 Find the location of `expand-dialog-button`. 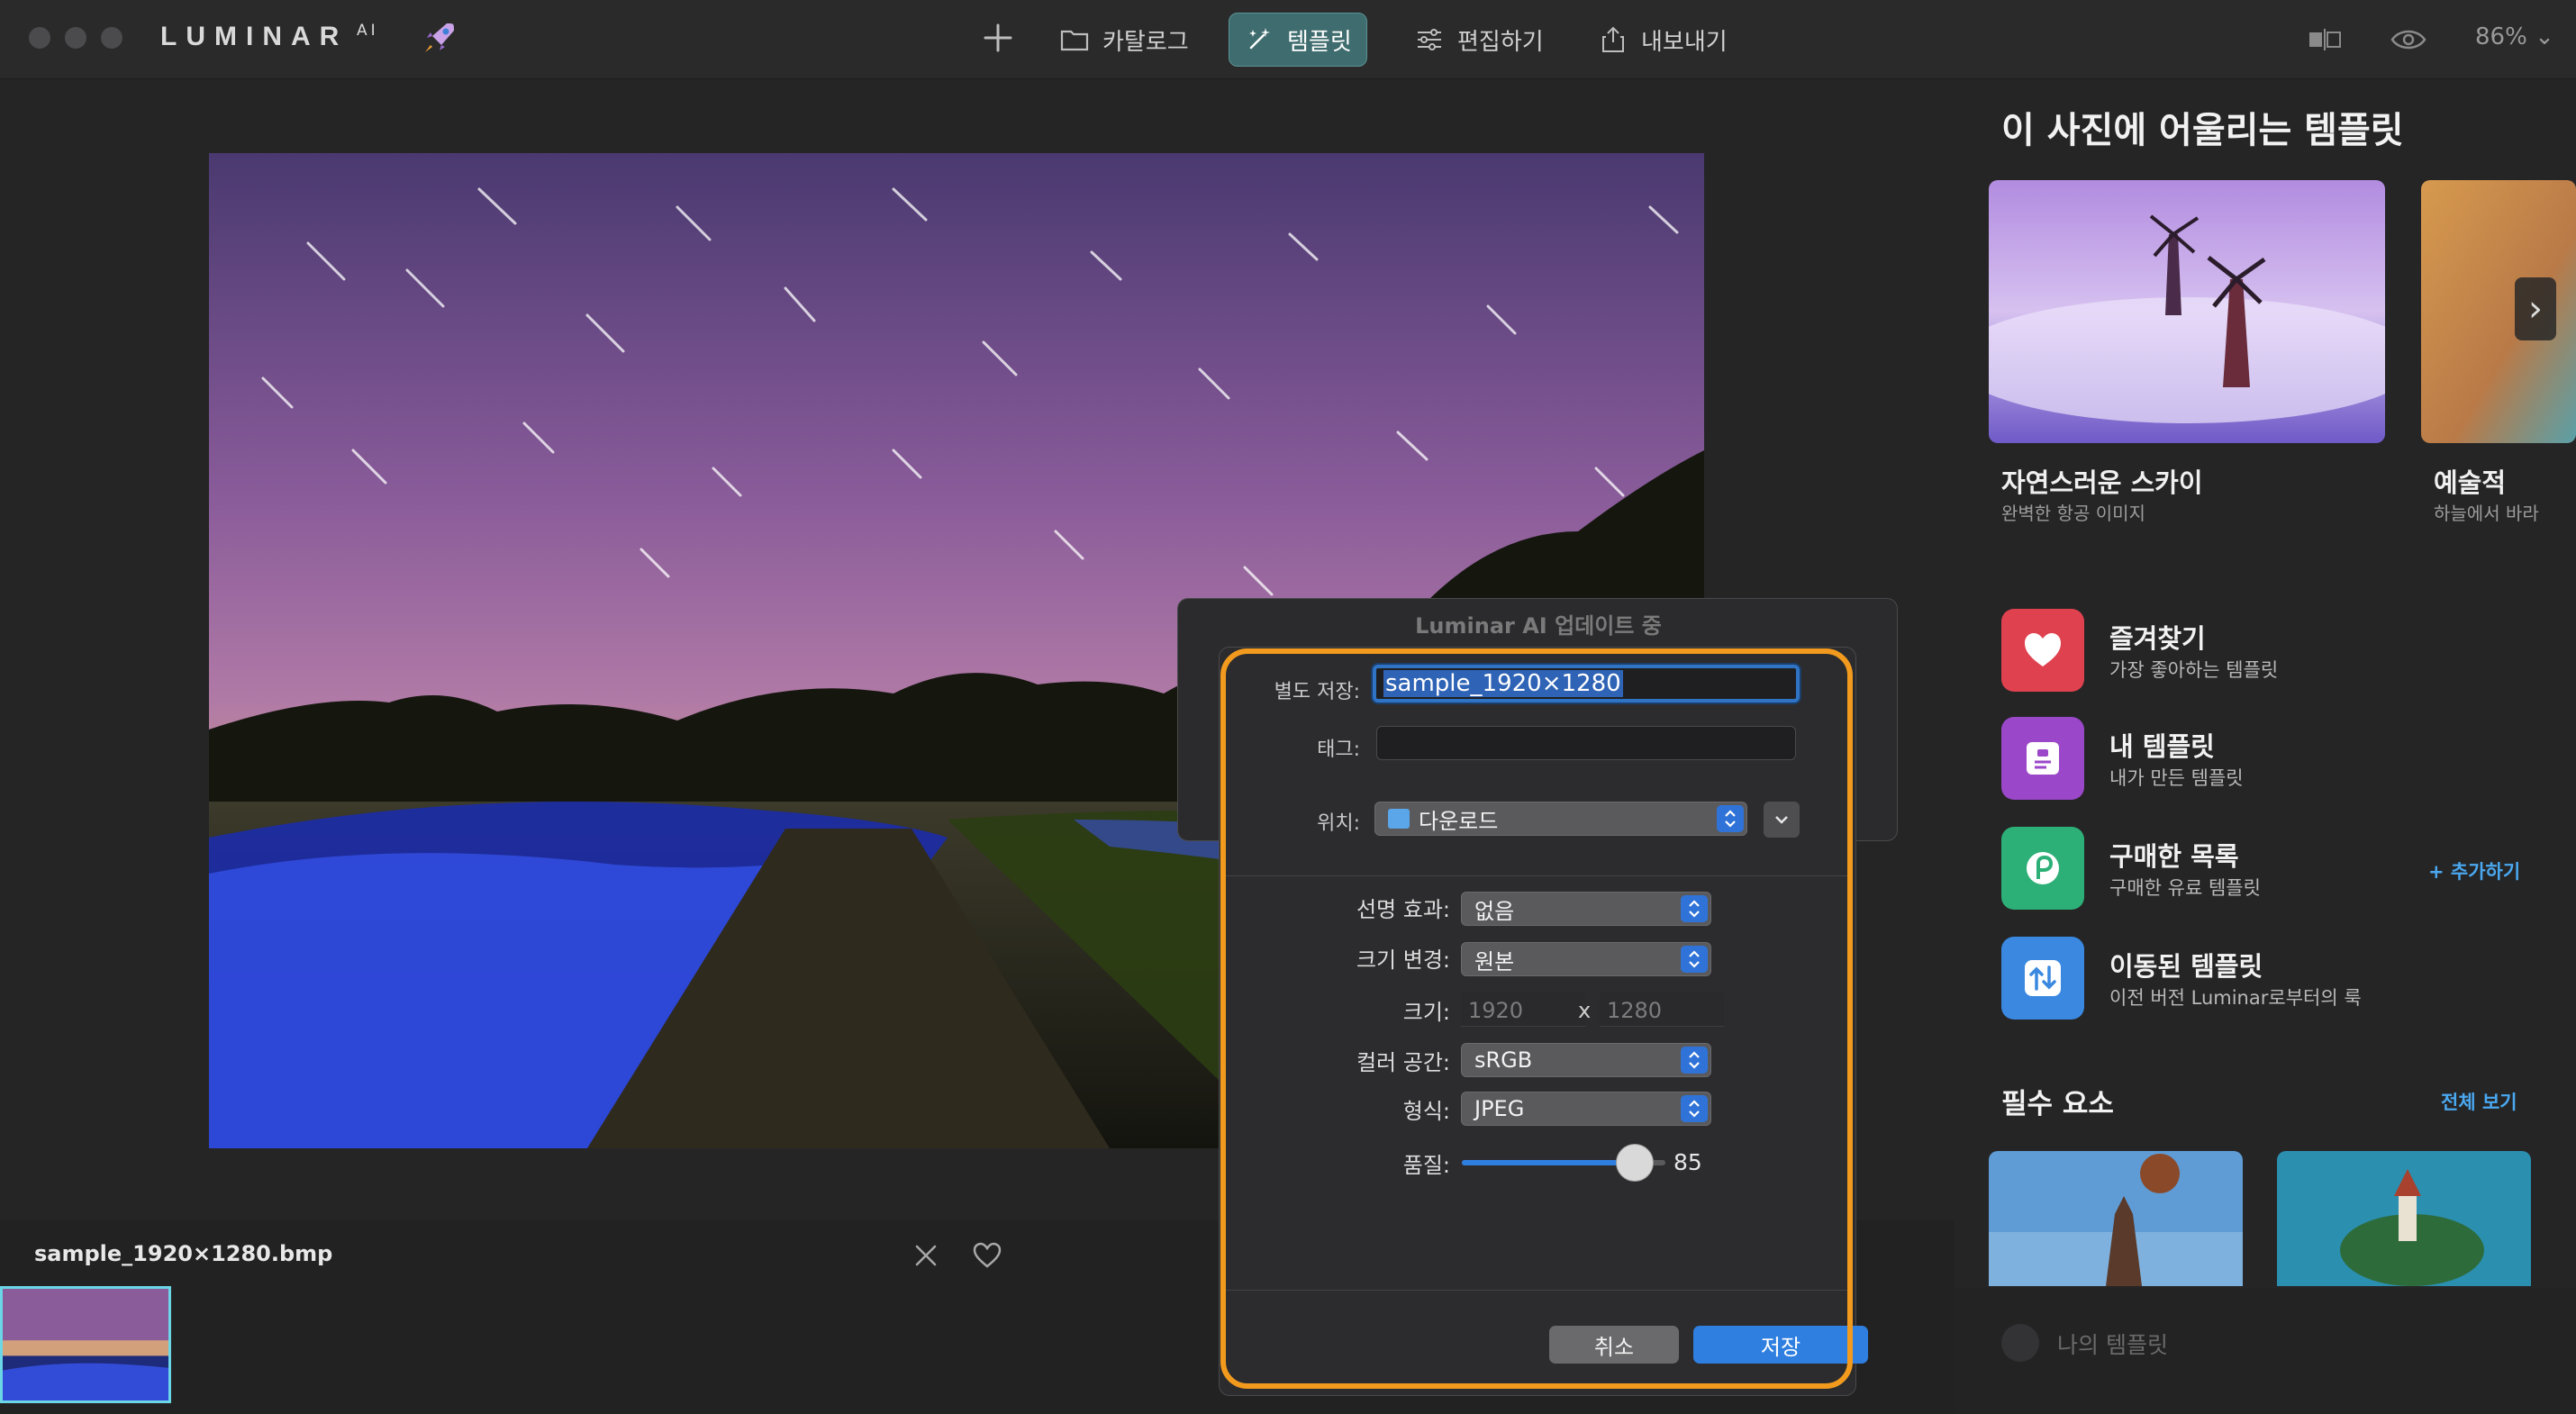

expand-dialog-button is located at coordinates (1782, 820).